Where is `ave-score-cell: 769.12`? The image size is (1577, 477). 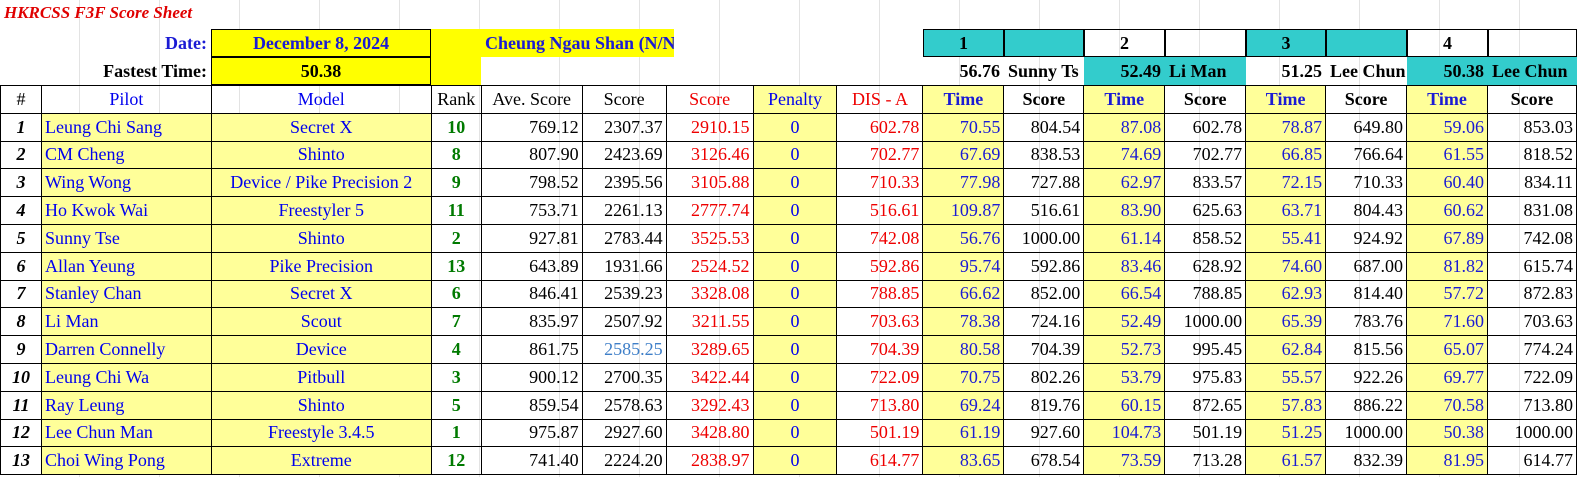 ave-score-cell: 769.12 is located at coordinates (531, 127).